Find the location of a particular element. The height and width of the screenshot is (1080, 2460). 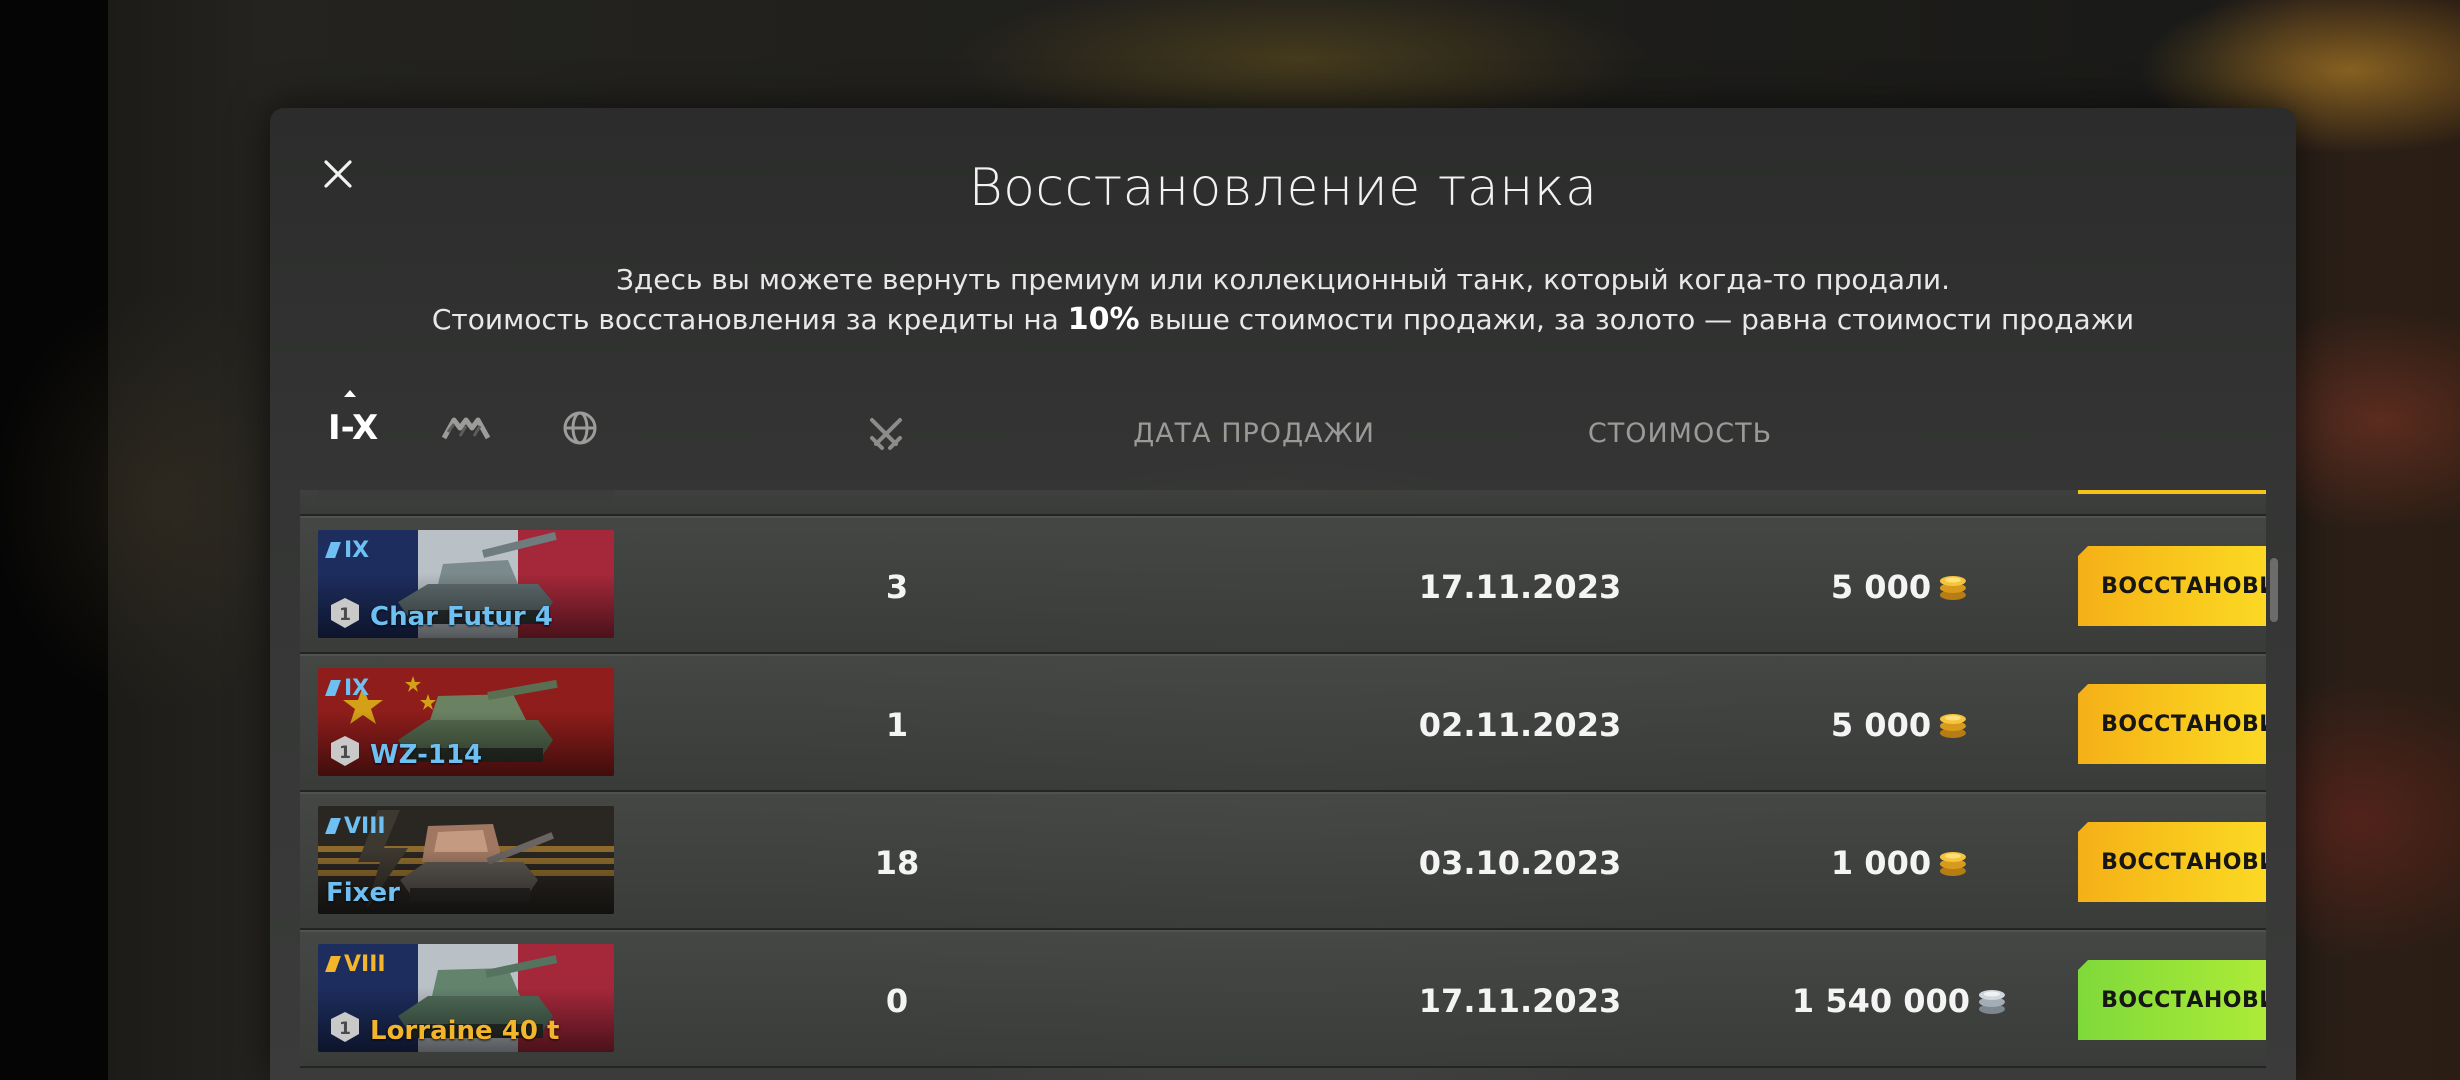

markup-percent: 10% is located at coordinates (1103, 319).